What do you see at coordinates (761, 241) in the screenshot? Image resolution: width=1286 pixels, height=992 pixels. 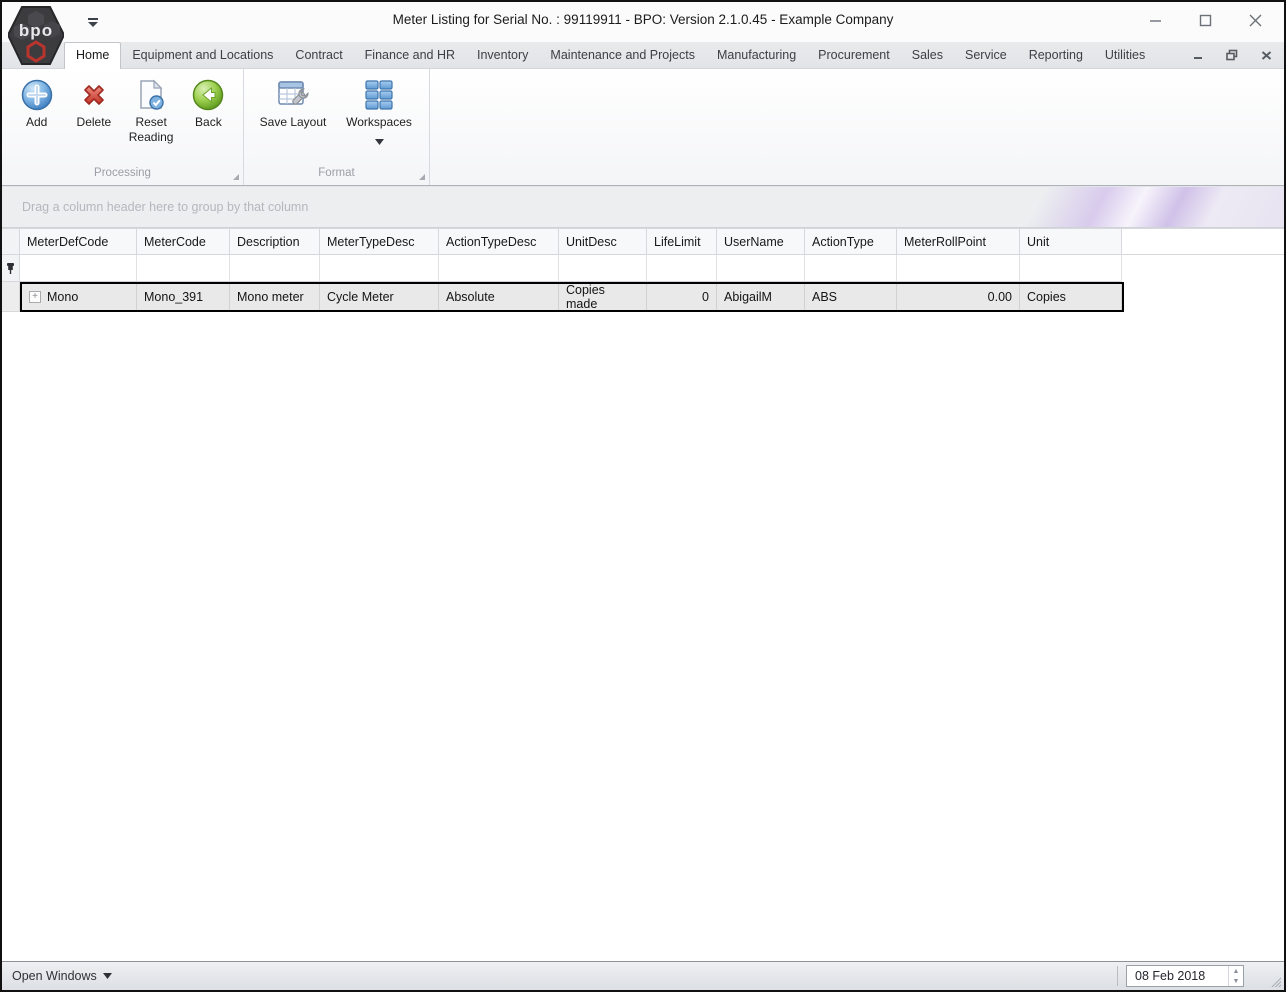 I see `column-header-username: UserName` at bounding box center [761, 241].